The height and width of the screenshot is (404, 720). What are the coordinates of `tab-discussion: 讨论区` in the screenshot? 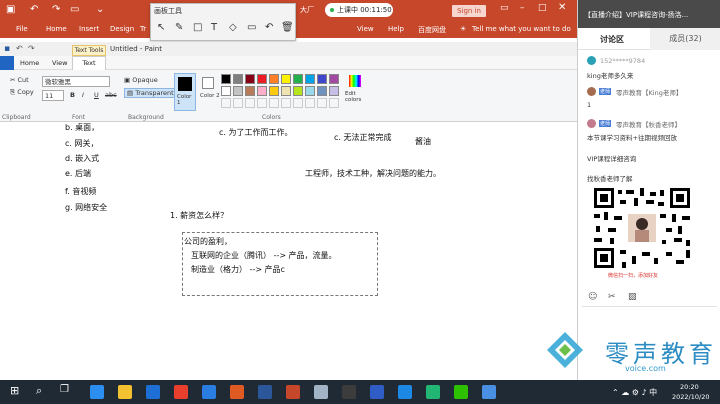 It's located at (612, 39).